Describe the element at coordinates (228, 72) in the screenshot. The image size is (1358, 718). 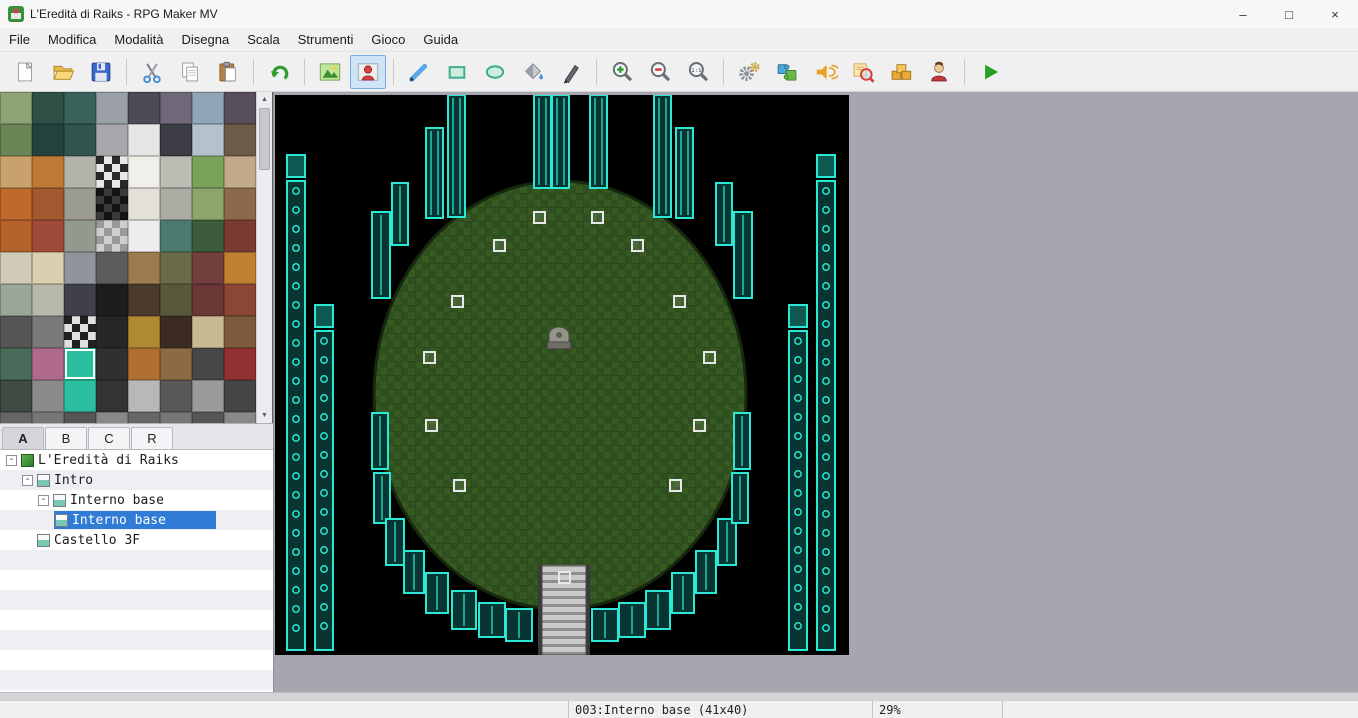
I see `paste-button` at that location.